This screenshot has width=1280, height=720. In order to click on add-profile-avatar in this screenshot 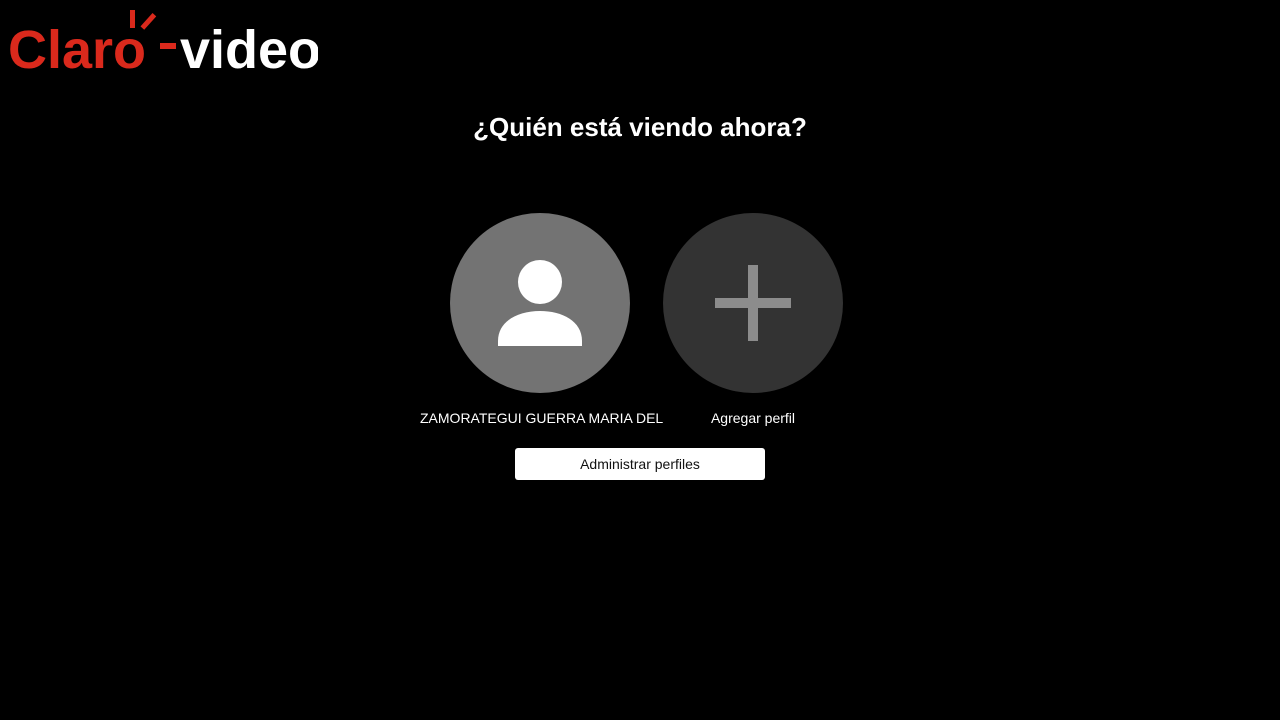, I will do `click(753, 303)`.